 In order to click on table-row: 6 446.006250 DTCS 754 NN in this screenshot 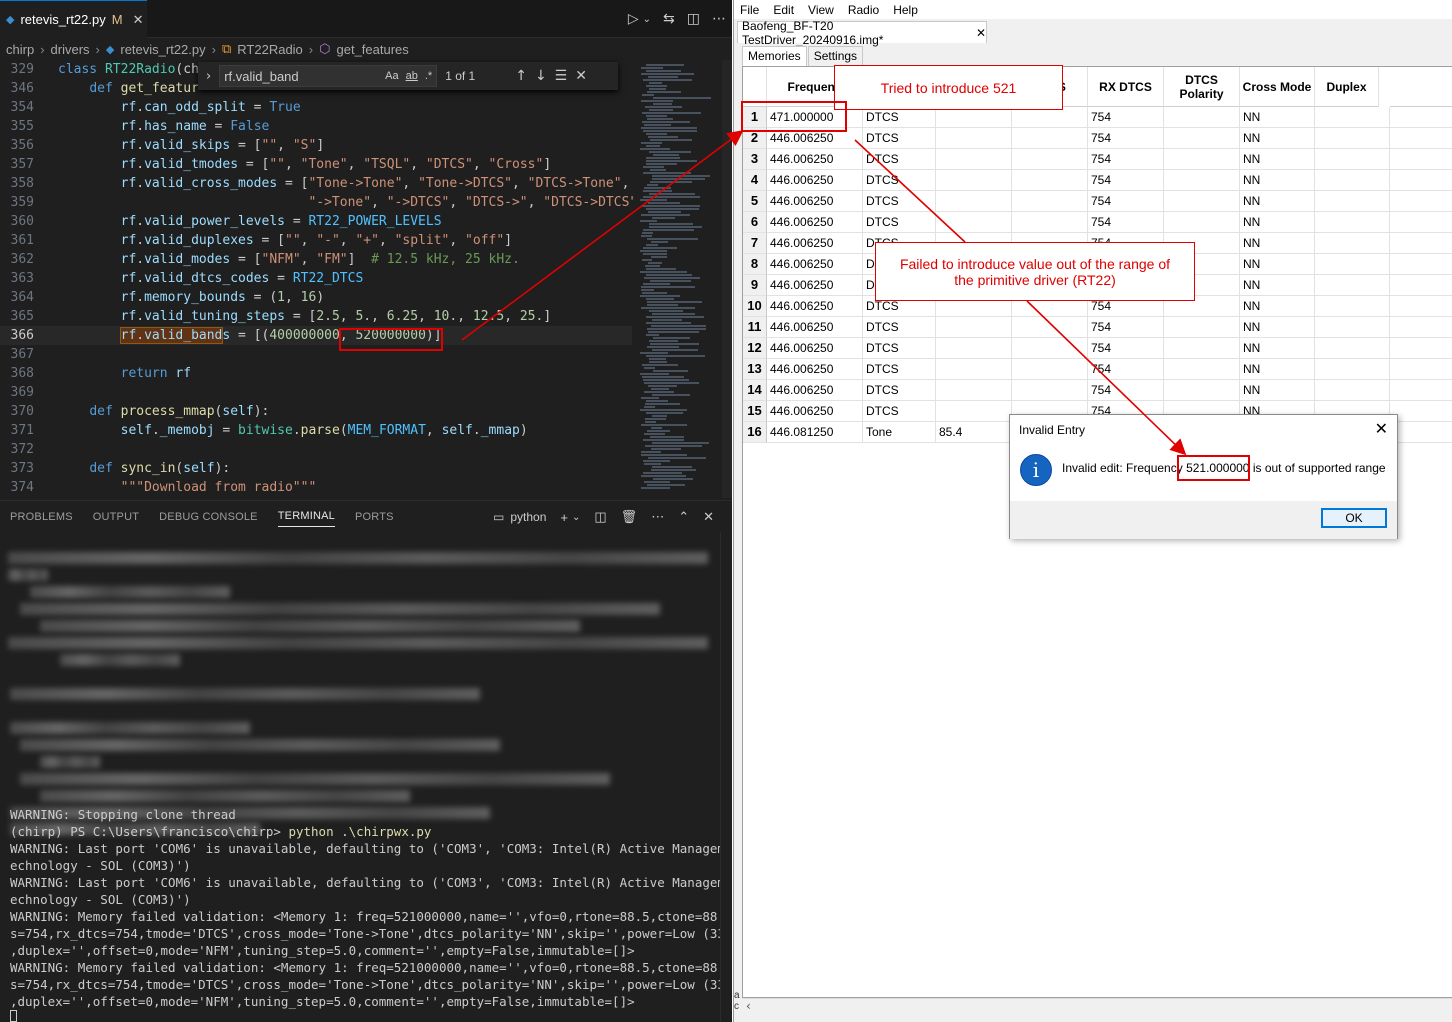, I will do `click(1097, 222)`.